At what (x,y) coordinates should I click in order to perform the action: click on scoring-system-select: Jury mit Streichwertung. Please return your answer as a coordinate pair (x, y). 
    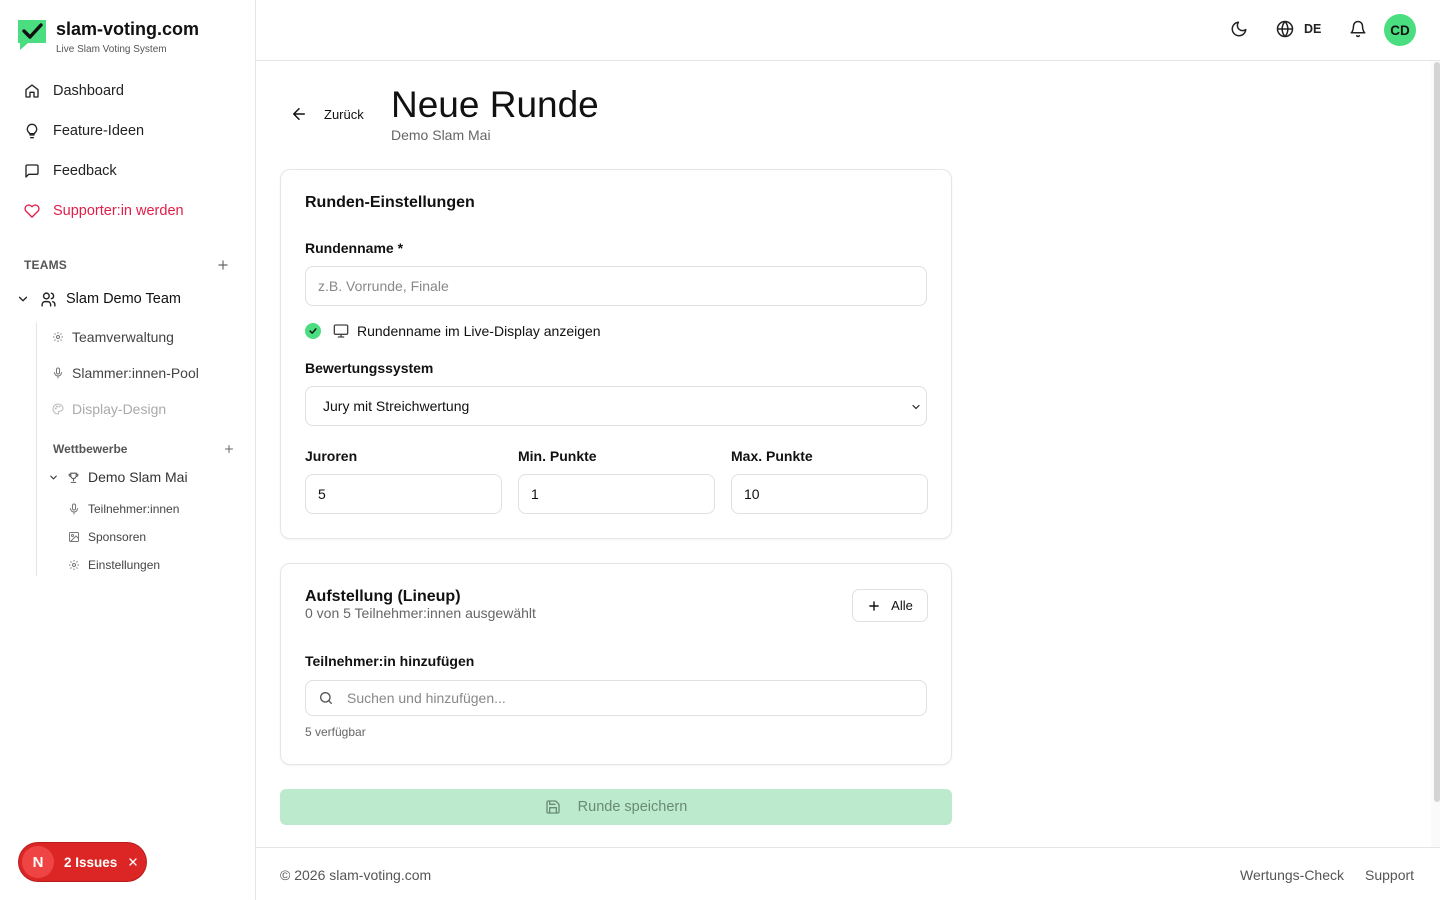
    Looking at the image, I should click on (616, 406).